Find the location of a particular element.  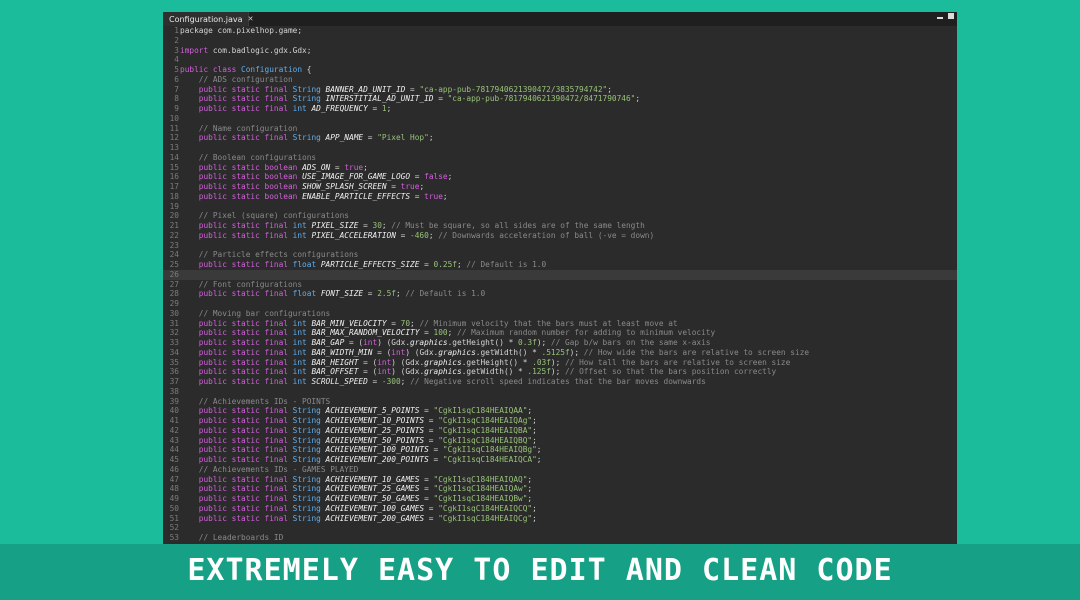

line-number: 27 is located at coordinates (174, 284).